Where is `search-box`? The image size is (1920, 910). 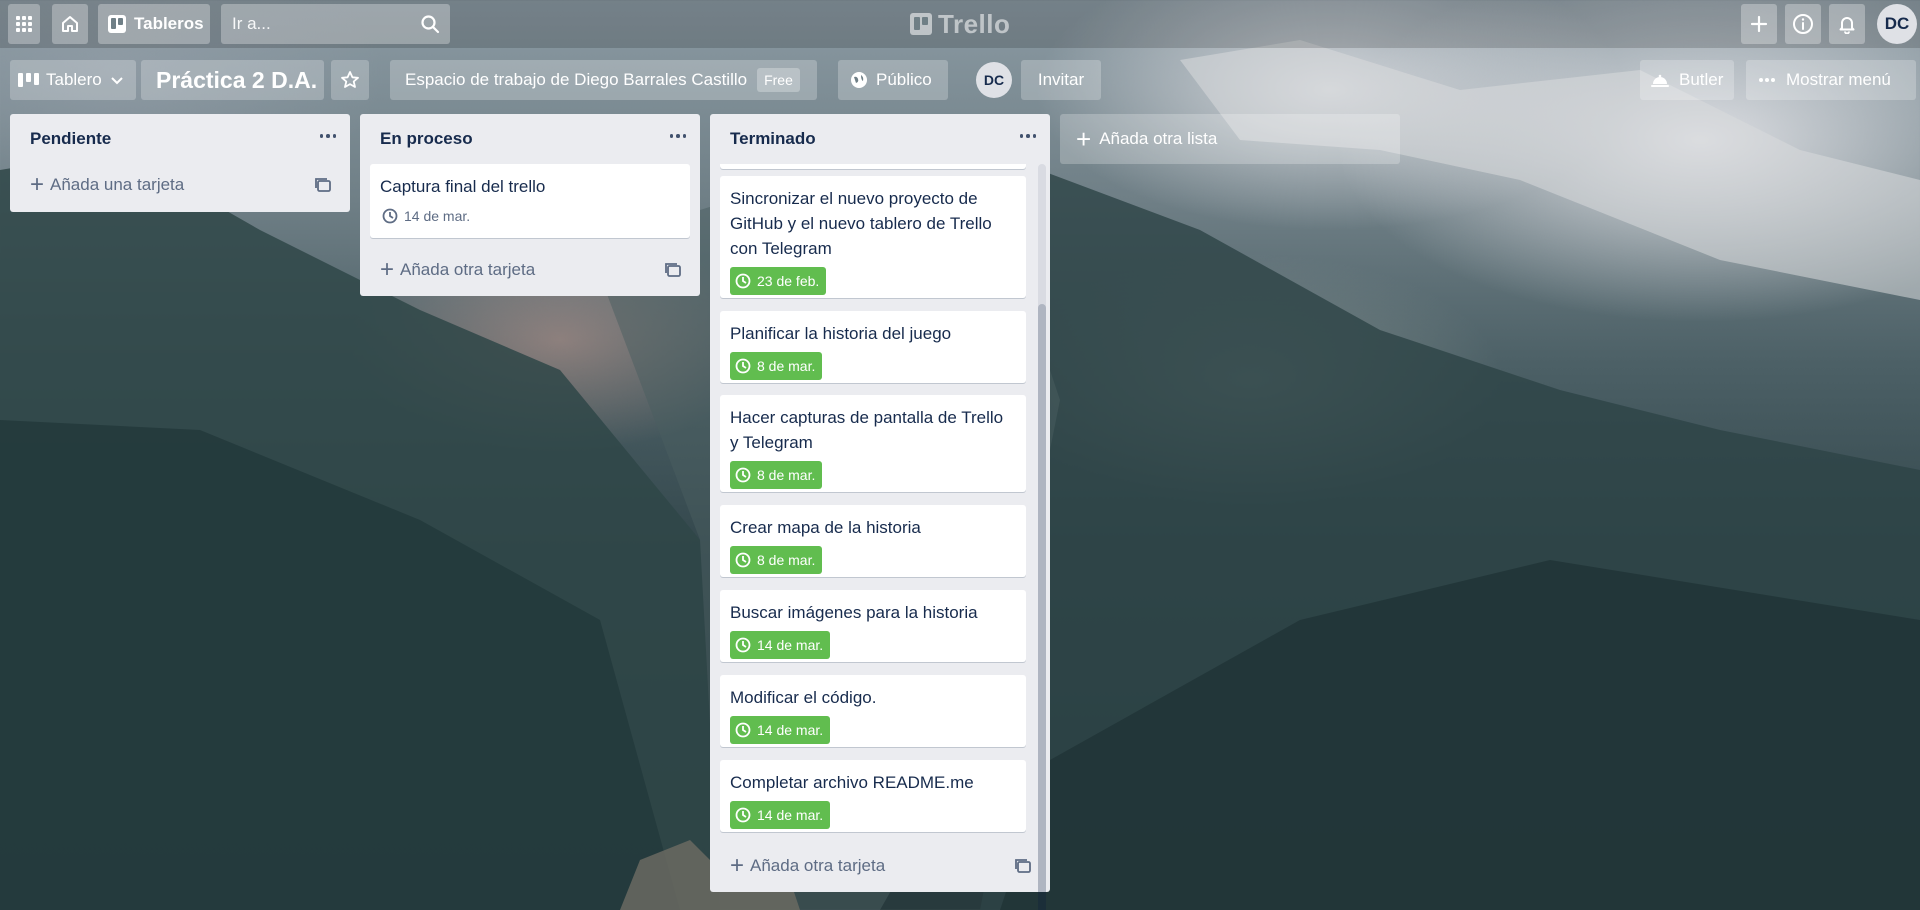
search-box is located at coordinates (335, 24).